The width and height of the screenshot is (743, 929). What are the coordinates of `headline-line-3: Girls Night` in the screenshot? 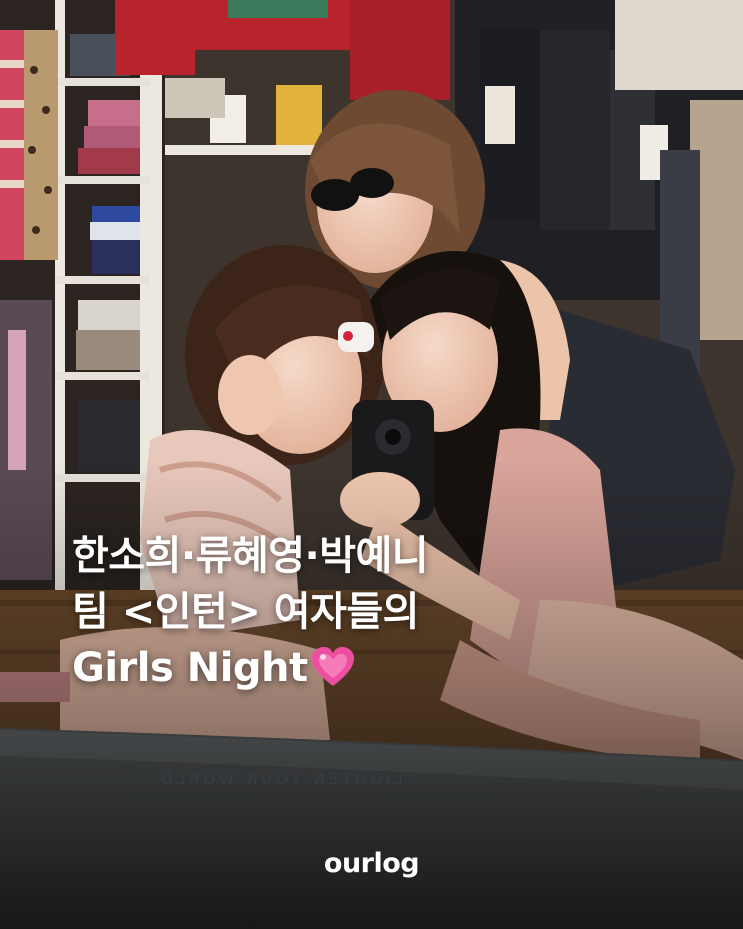 It's located at (250, 668).